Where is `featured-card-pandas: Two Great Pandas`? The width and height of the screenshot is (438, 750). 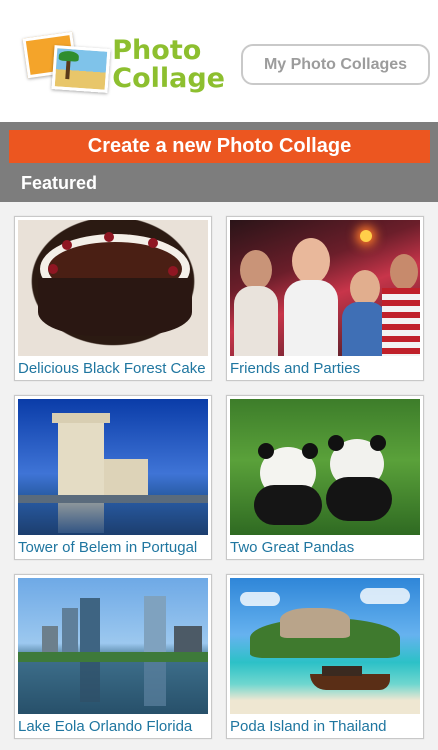
featured-card-pandas: Two Great Pandas is located at coordinates (325, 477).